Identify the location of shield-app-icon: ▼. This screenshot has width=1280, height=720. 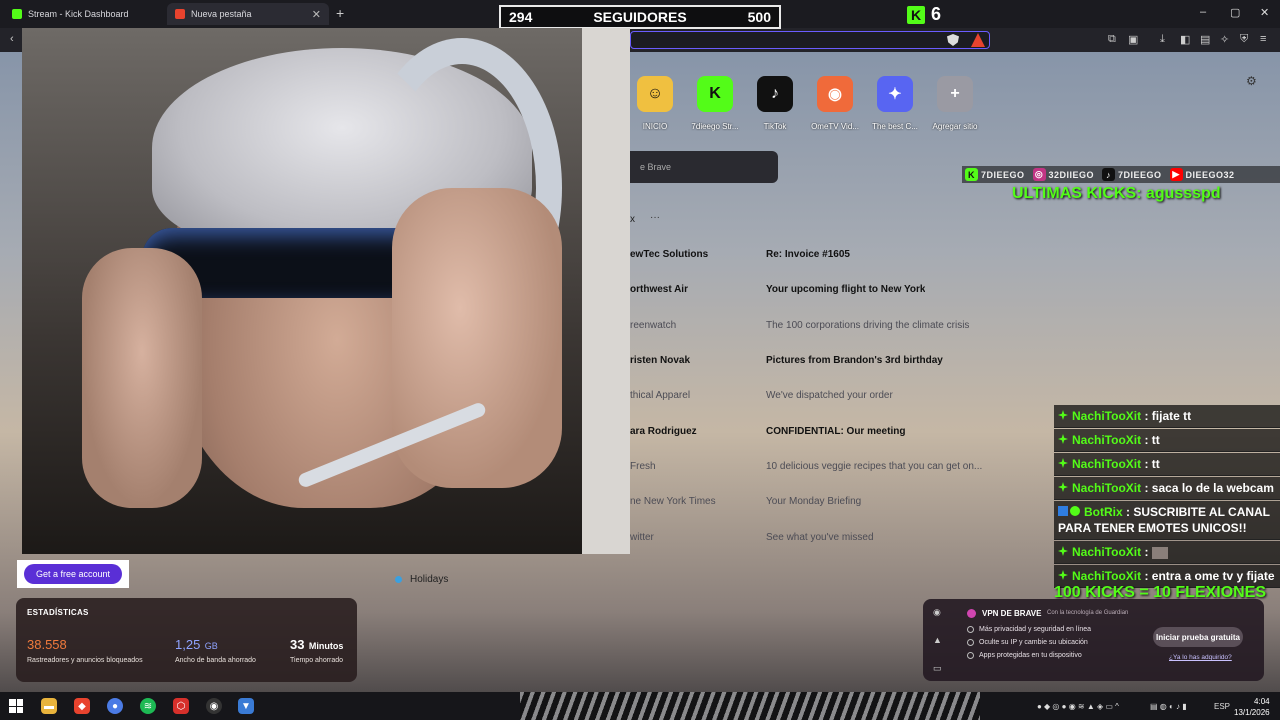
(246, 706).